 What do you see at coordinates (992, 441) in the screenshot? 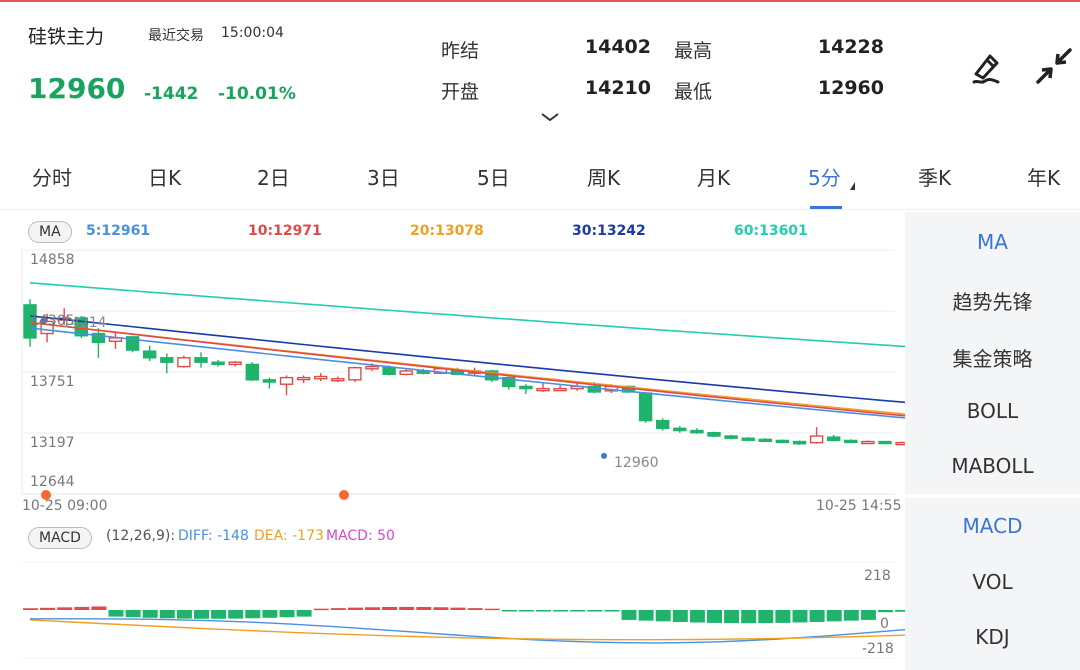
I see `indicator-side-panel: MA 趋势先锋 集金策略 BOLL MABOLL MACD VOL KDJ` at bounding box center [992, 441].